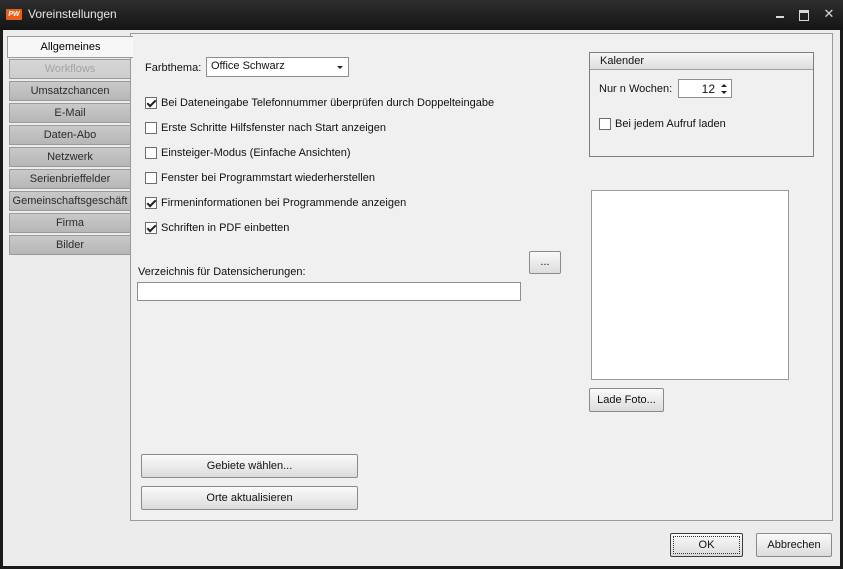 The height and width of the screenshot is (569, 843). I want to click on tab-allgemeines: Allgemeines, so click(70, 47).